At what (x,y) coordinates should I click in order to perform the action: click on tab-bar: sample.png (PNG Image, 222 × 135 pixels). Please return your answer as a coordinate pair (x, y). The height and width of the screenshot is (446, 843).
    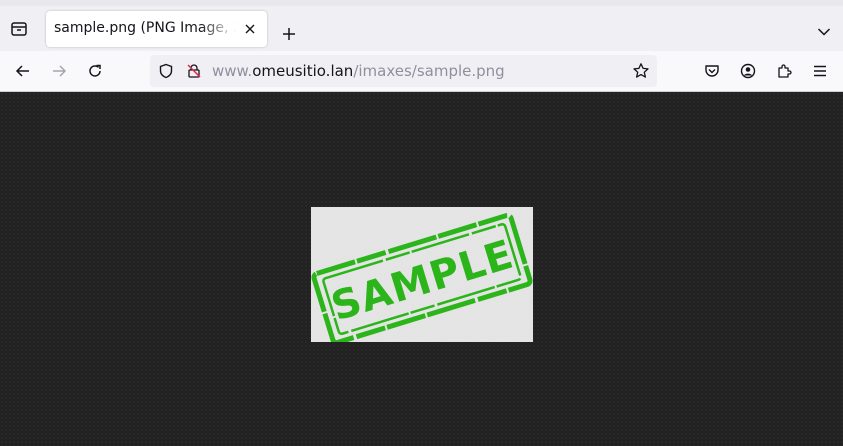
    Looking at the image, I should click on (421, 25).